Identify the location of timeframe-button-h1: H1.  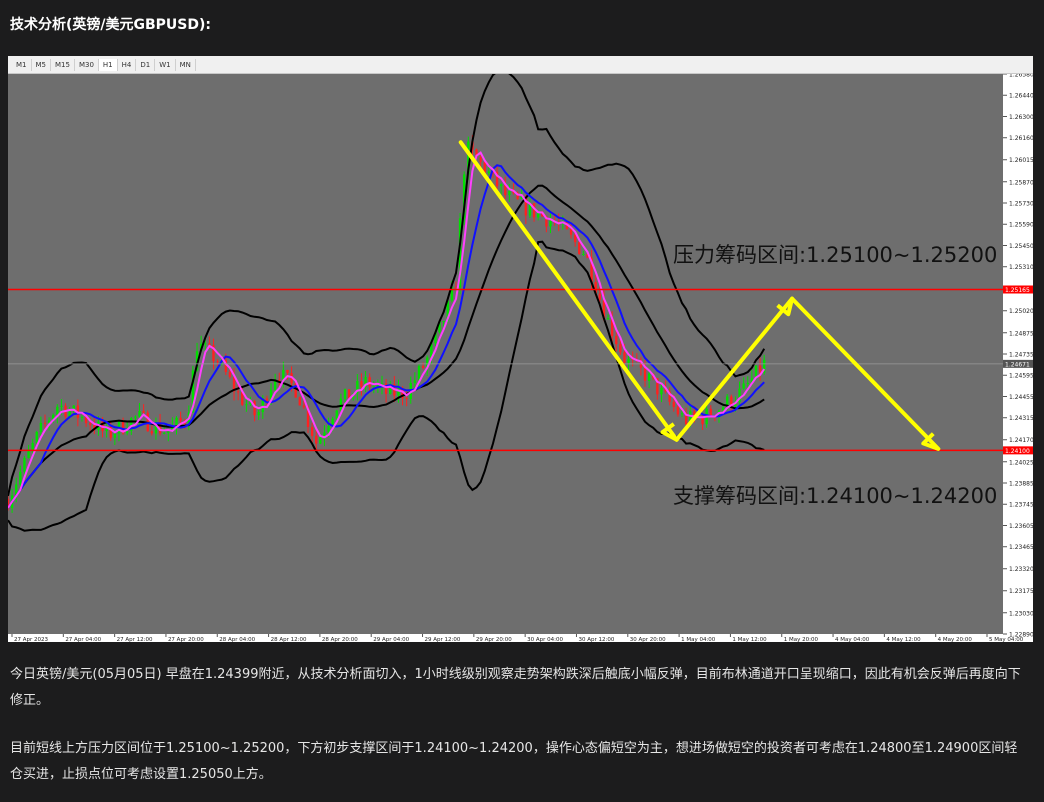
(108, 64).